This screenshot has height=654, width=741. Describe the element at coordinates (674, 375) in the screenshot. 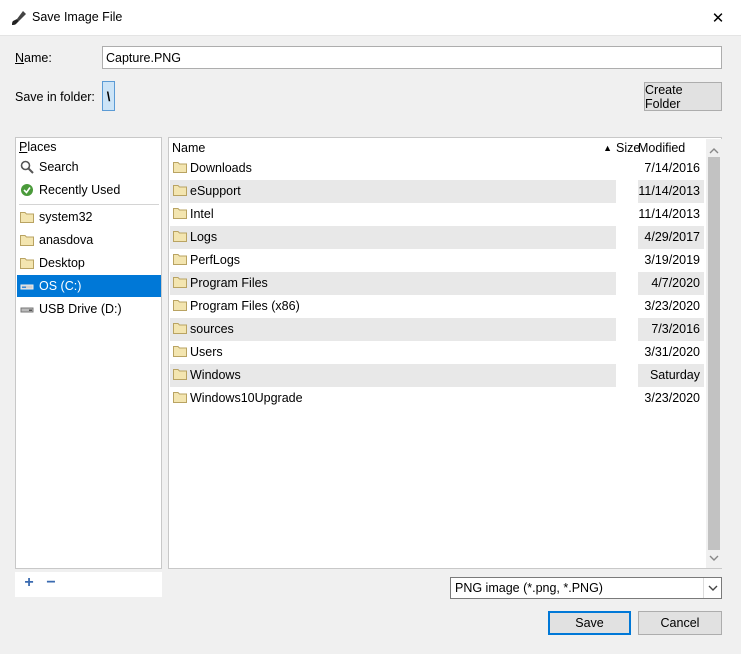

I see `file-modified: Saturday` at that location.